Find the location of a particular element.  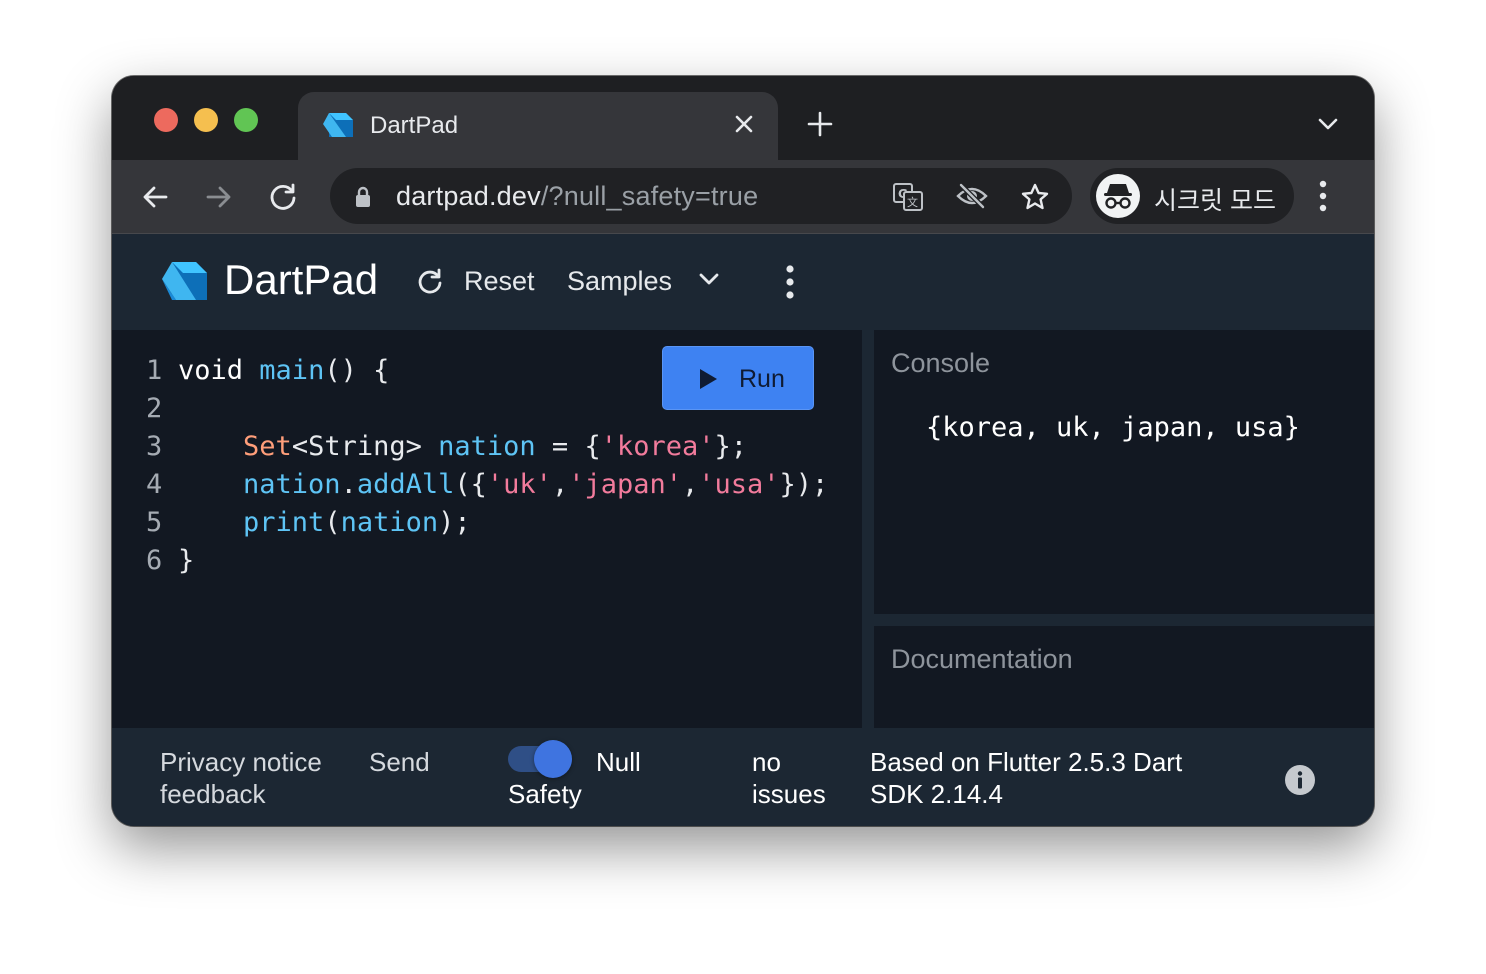

close-icon is located at coordinates (744, 126).